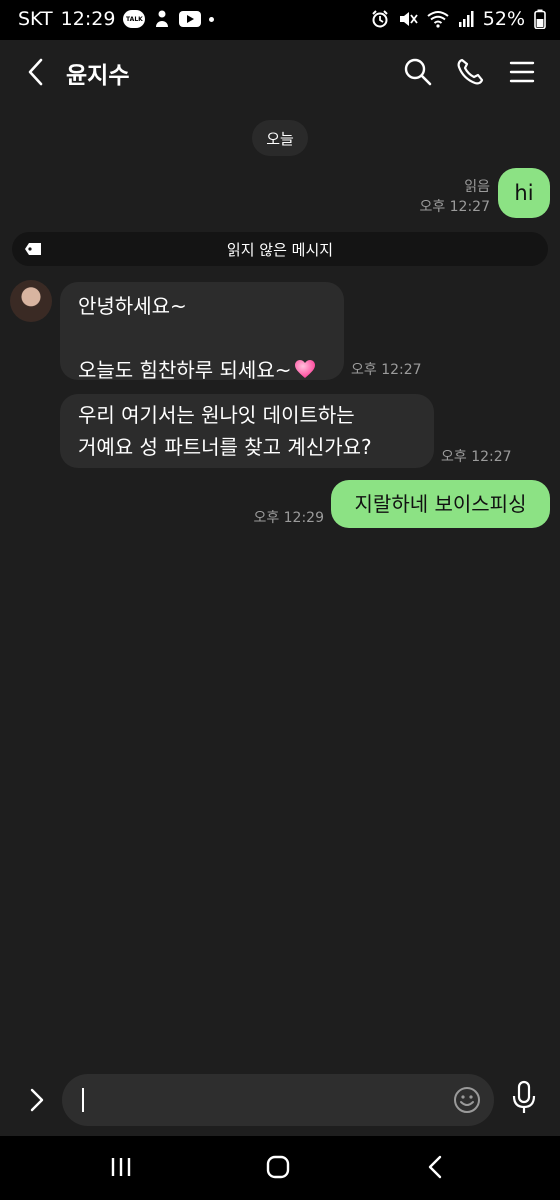 The height and width of the screenshot is (1200, 560). Describe the element at coordinates (37, 1100) in the screenshot. I see `expand-icon` at that location.